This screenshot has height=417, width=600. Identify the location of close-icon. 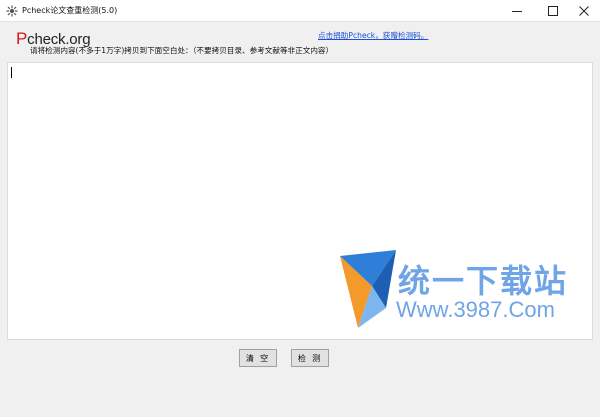
(583, 11).